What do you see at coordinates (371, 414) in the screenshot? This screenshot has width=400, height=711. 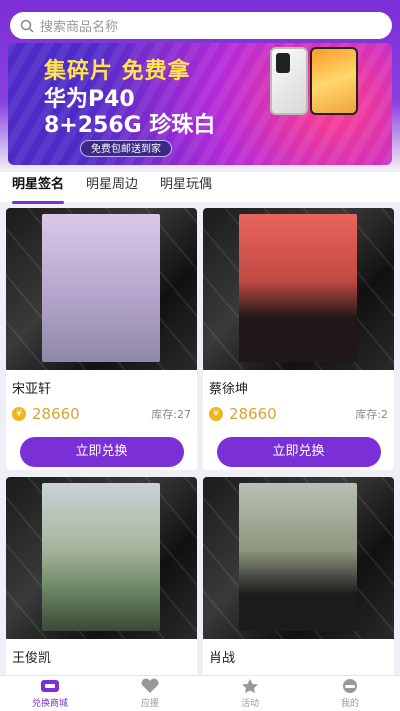 I see `product-stock: 库存:2` at bounding box center [371, 414].